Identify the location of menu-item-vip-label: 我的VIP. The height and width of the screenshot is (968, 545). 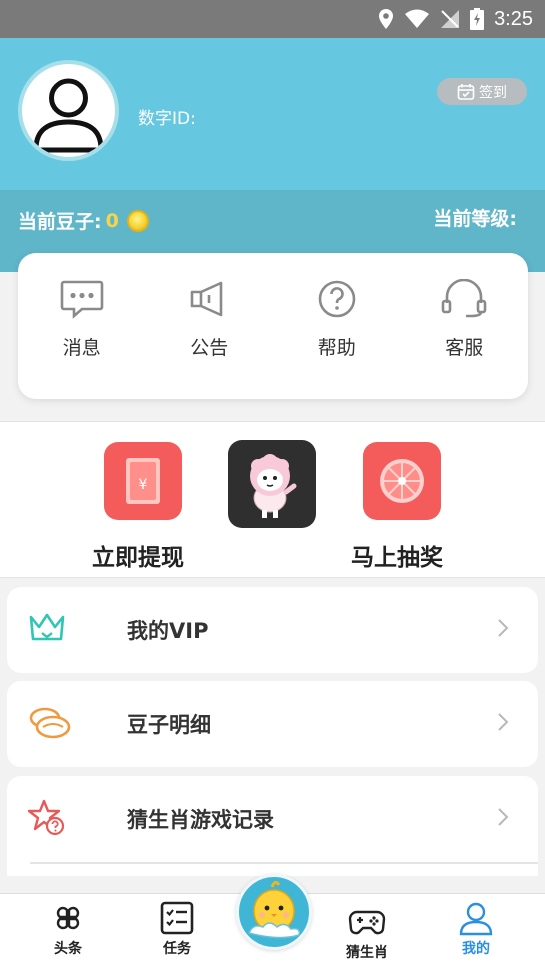
(168, 631).